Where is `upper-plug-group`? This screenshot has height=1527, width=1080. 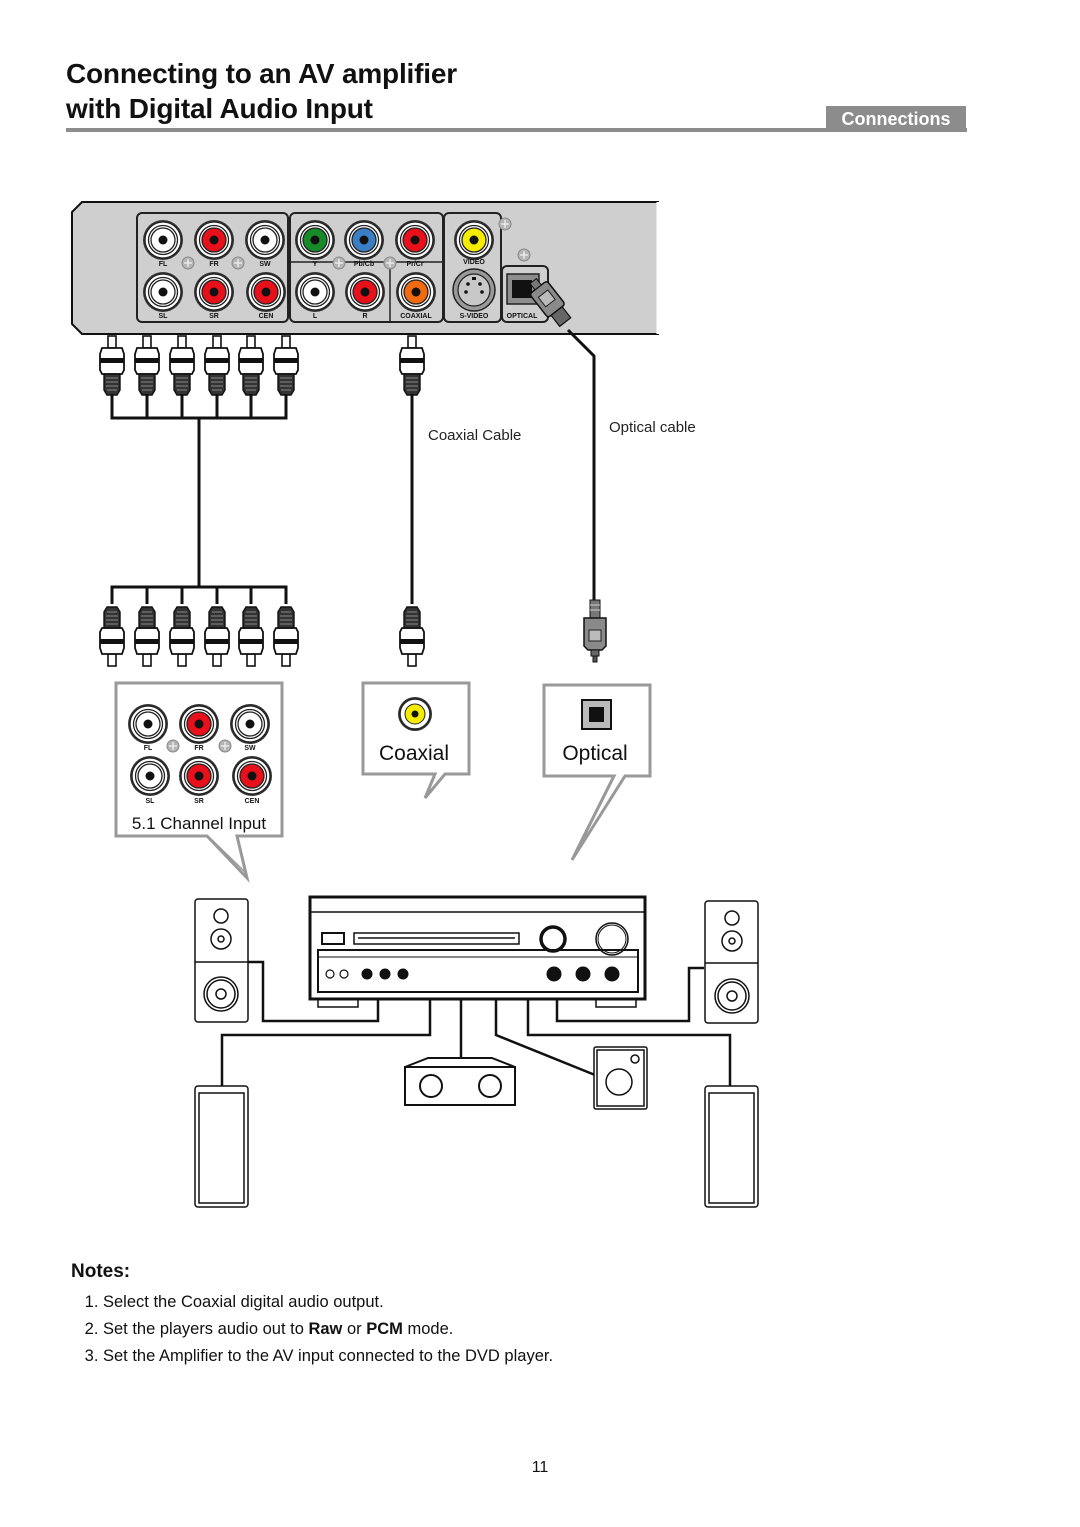
upper-plug-group is located at coordinates (262, 365).